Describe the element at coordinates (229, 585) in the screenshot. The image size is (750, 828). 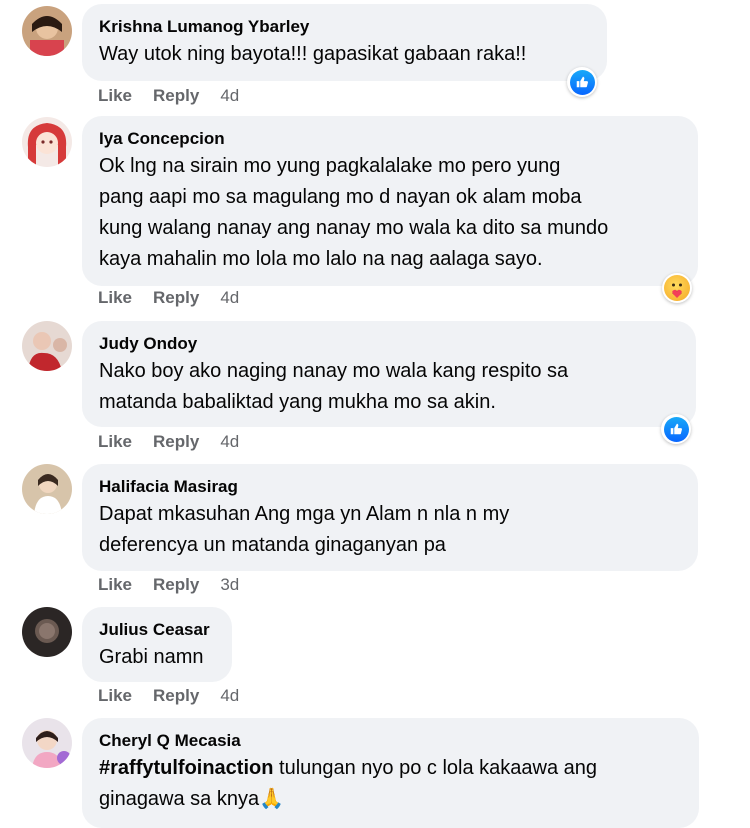
I see `comment-timestamp: 3d` at that location.